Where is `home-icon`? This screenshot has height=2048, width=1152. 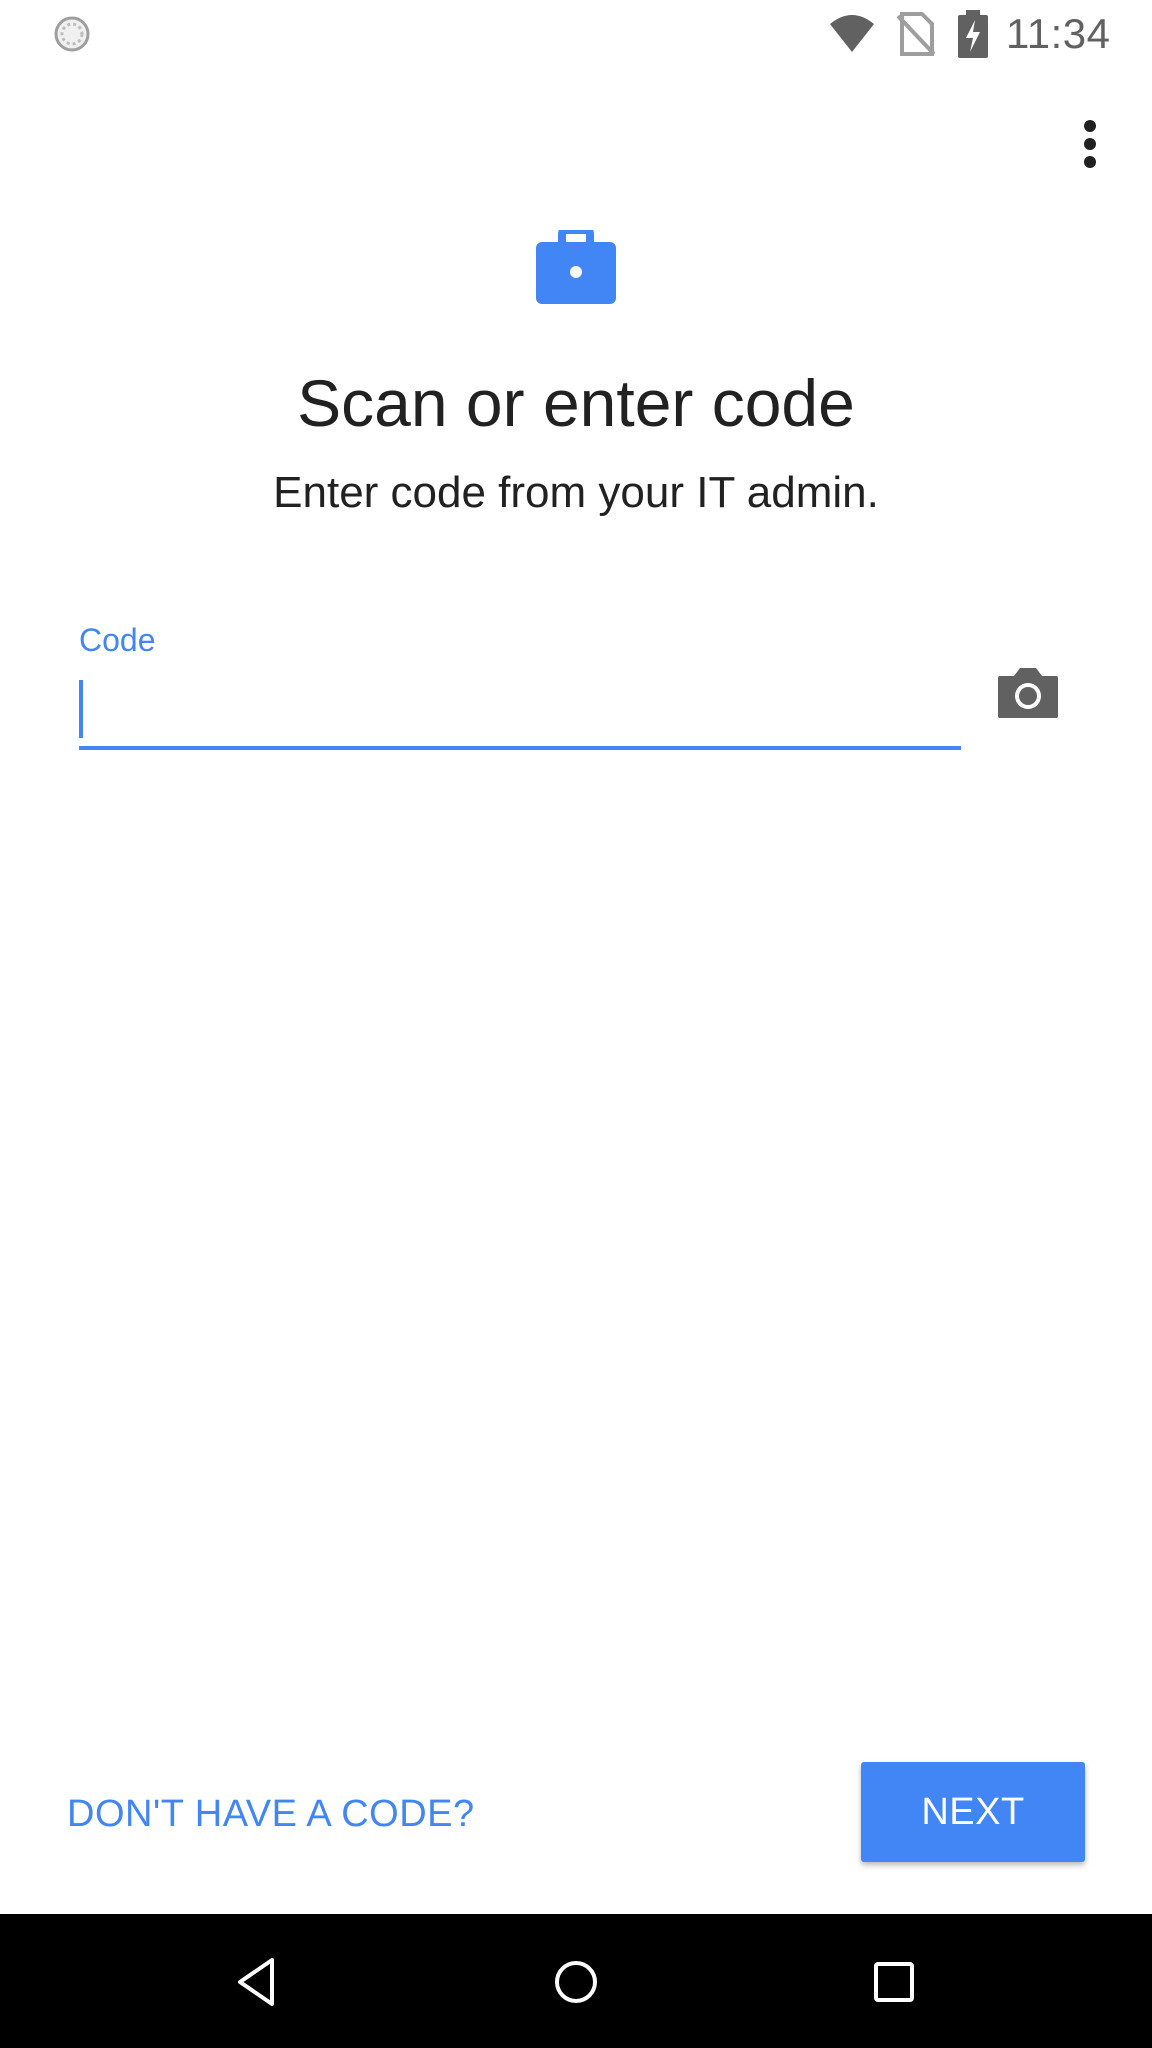
home-icon is located at coordinates (576, 1982).